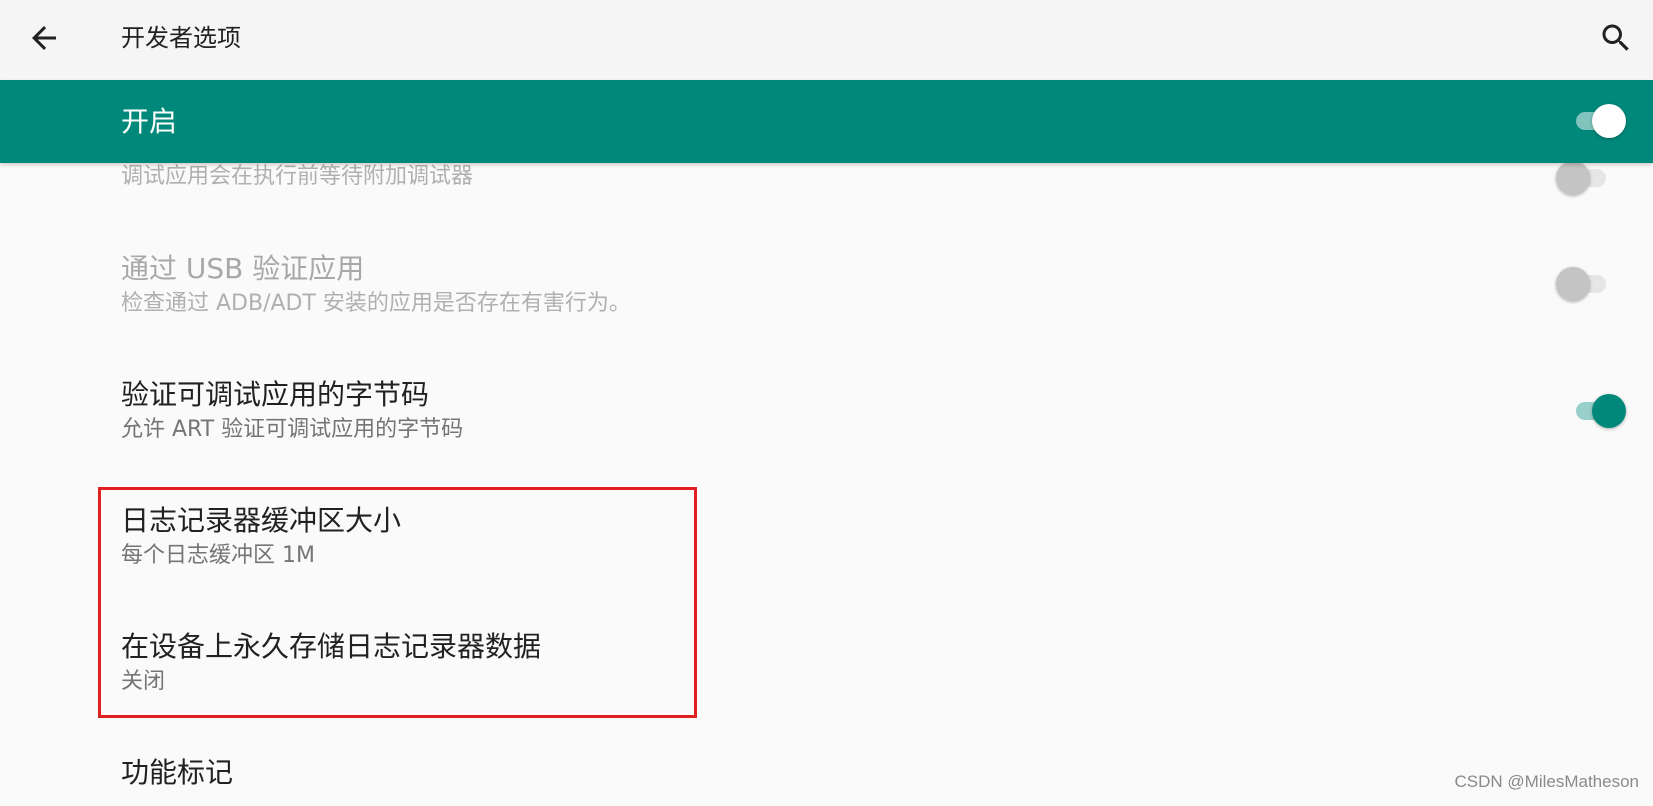  I want to click on pref-summary: 关闭, so click(143, 681).